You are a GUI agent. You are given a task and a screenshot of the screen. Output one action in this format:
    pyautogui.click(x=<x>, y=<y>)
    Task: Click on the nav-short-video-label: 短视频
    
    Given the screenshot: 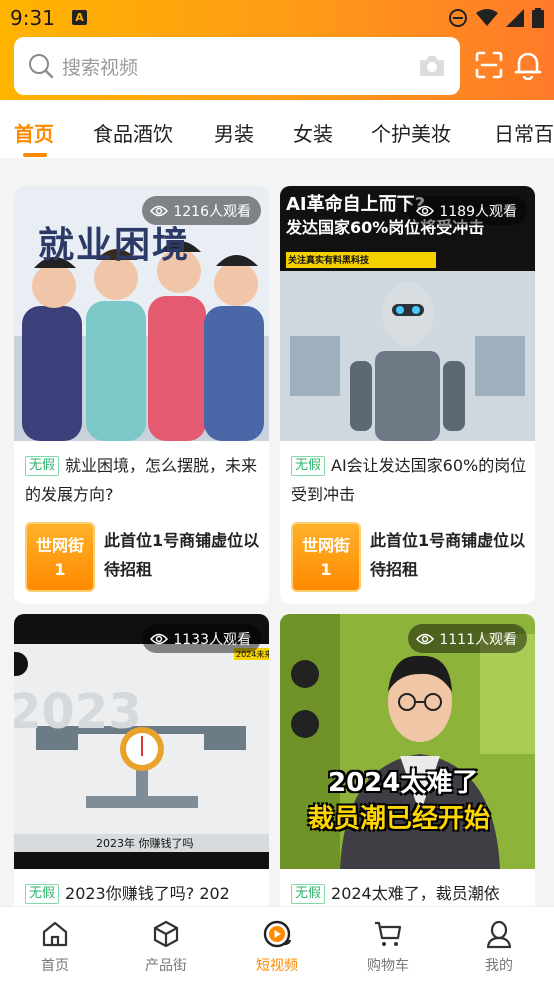 What is the action you would take?
    pyautogui.click(x=277, y=966)
    